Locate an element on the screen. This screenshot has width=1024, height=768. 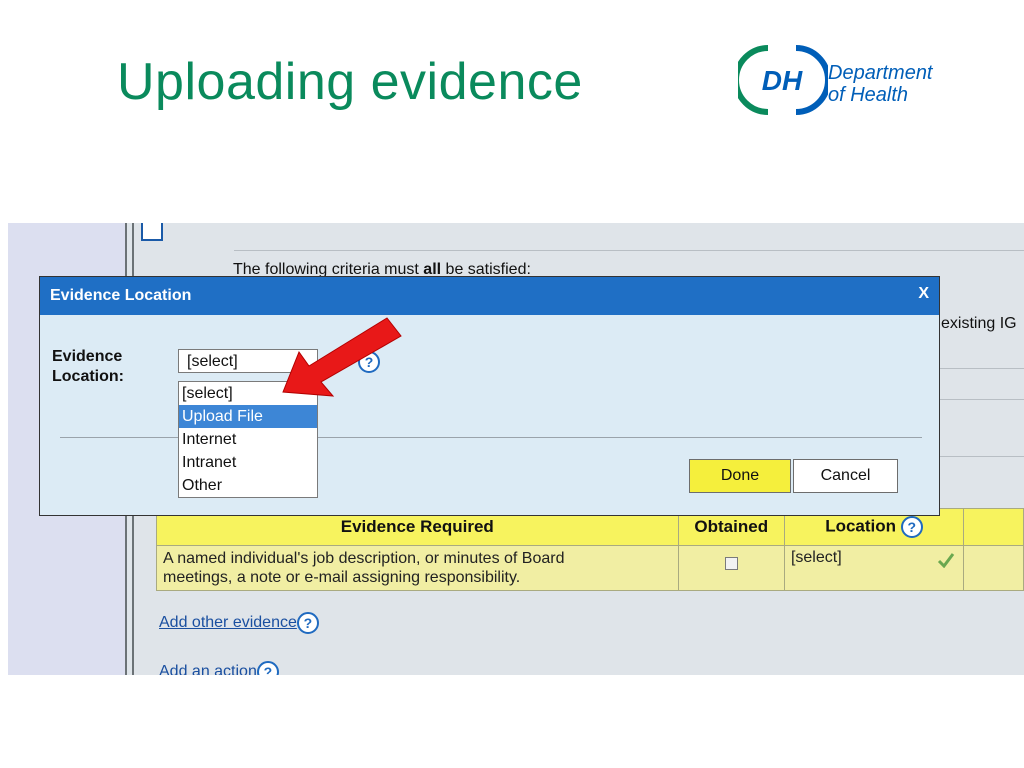
cancel-button: Cancel is located at coordinates (845, 476).